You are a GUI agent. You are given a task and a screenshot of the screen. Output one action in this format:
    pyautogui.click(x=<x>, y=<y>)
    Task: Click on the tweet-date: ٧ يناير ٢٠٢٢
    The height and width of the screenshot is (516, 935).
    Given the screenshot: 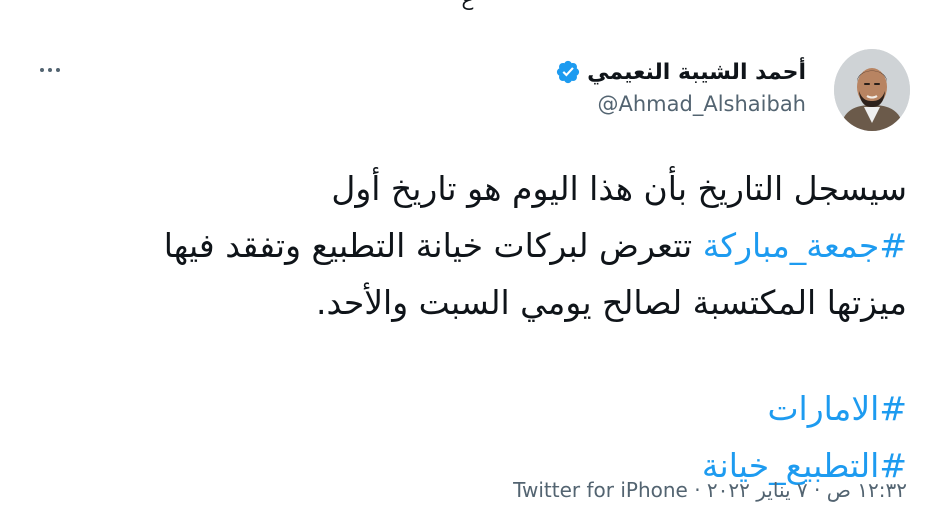 What is the action you would take?
    pyautogui.click(x=757, y=490)
    